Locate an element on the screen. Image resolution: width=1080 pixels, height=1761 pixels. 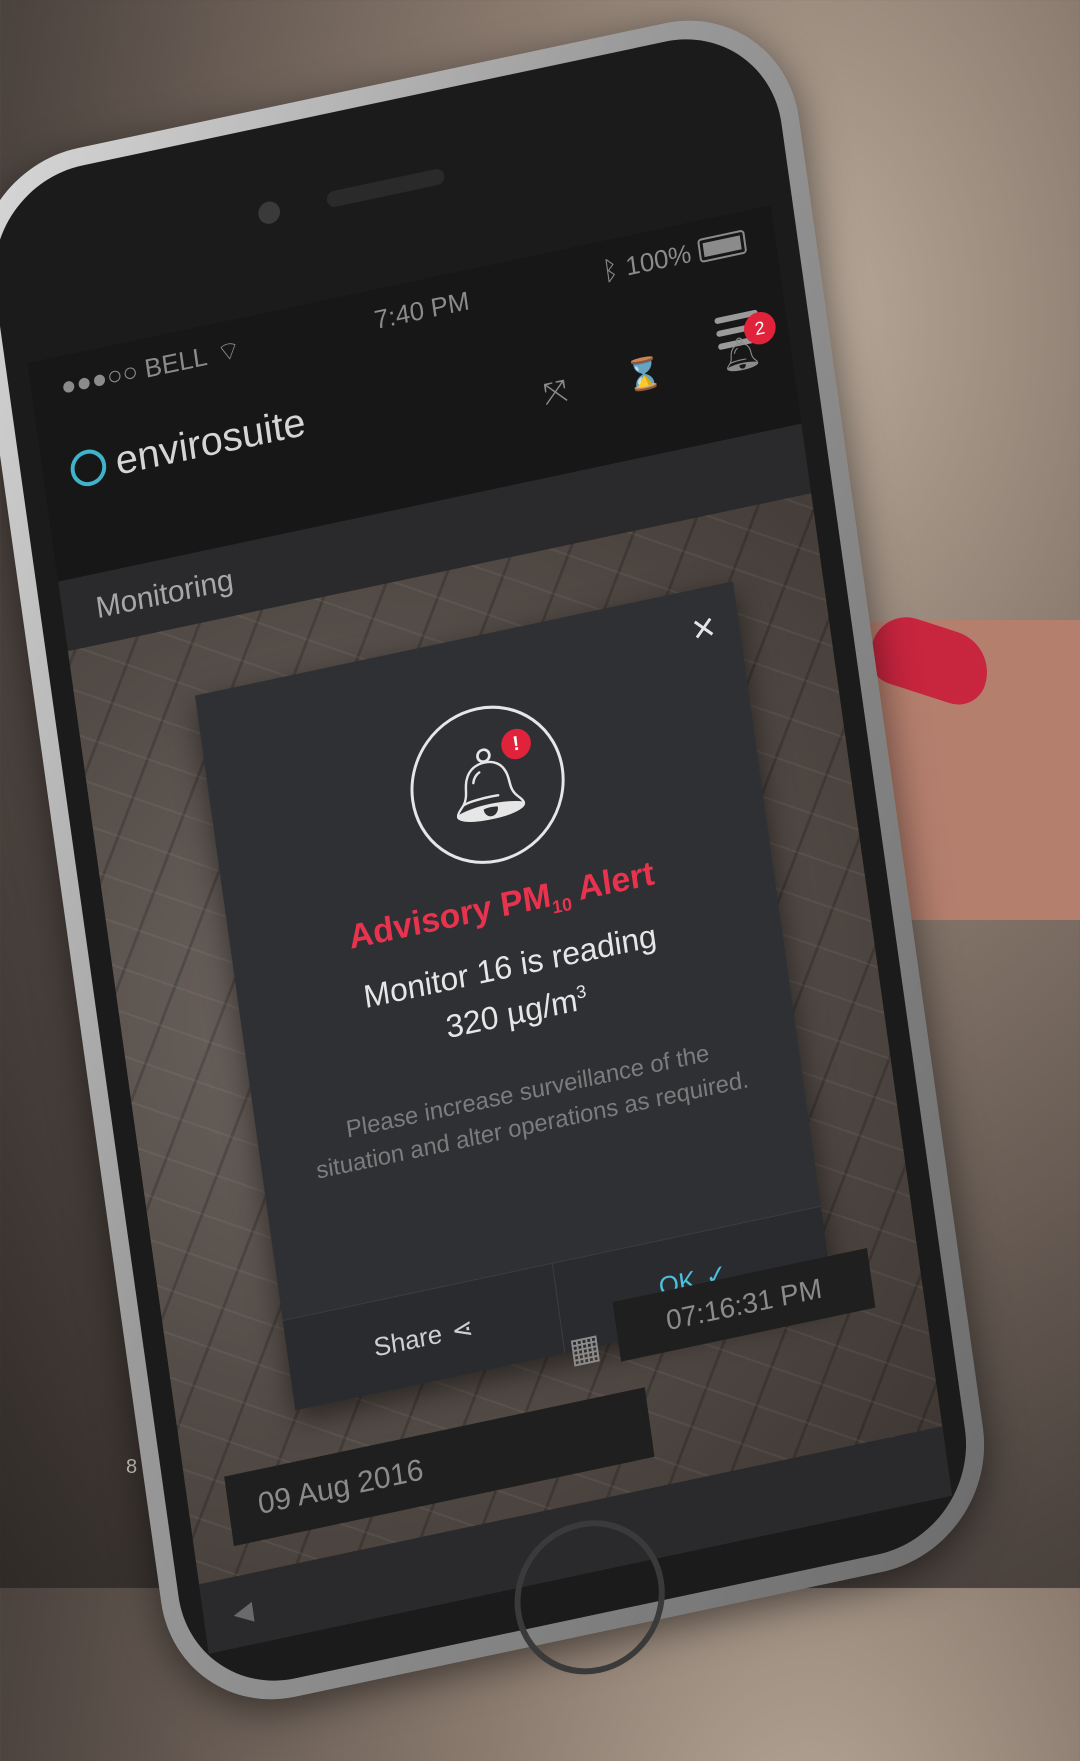
alert-title-subscript: 10 is located at coordinates (562, 905).